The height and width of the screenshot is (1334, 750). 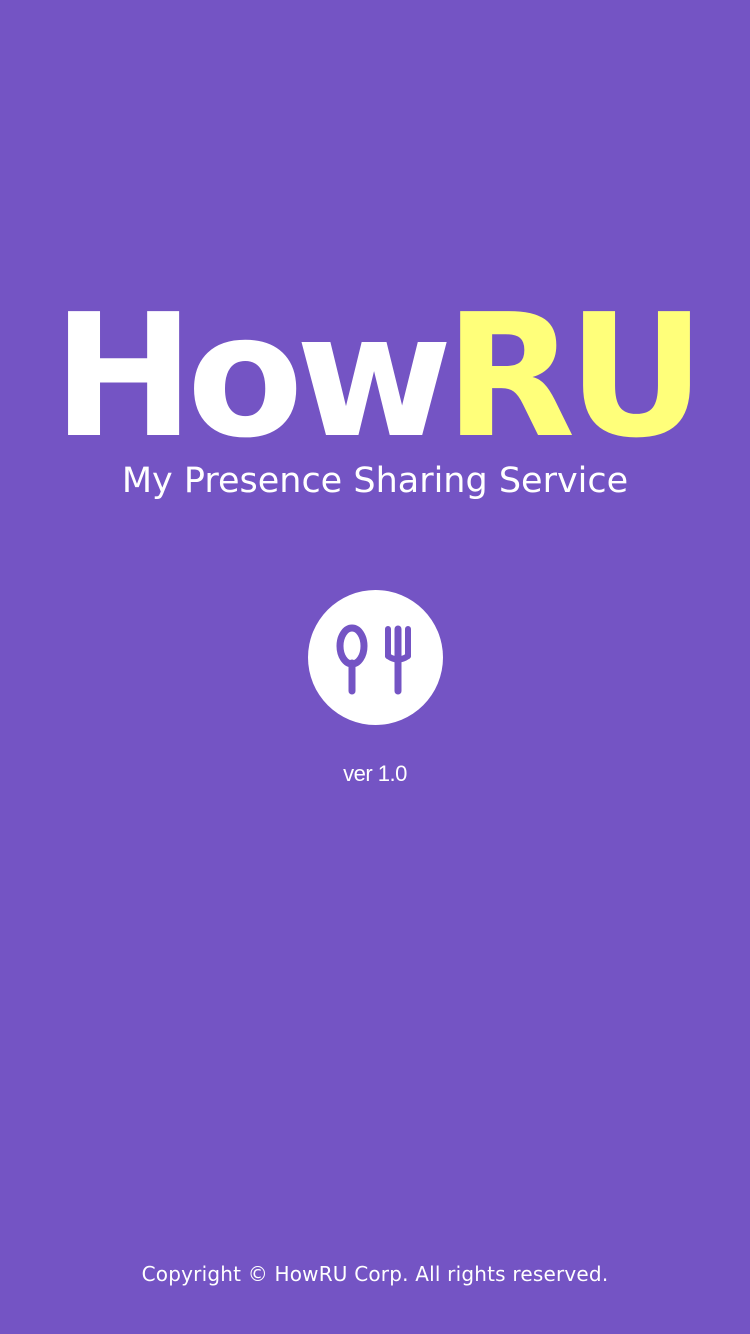 What do you see at coordinates (375, 773) in the screenshot?
I see `app-version: ver 1.0` at bounding box center [375, 773].